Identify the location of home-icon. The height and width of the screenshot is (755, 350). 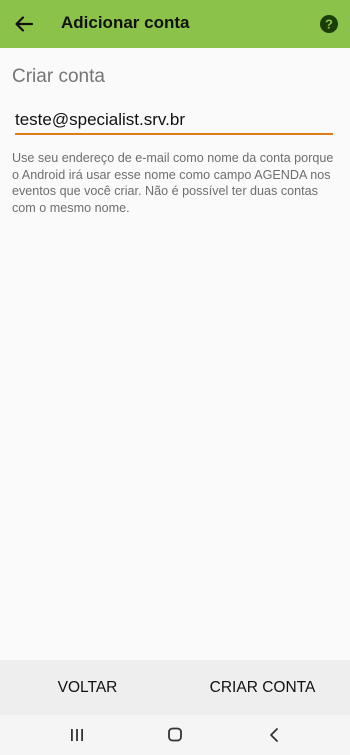
(175, 735).